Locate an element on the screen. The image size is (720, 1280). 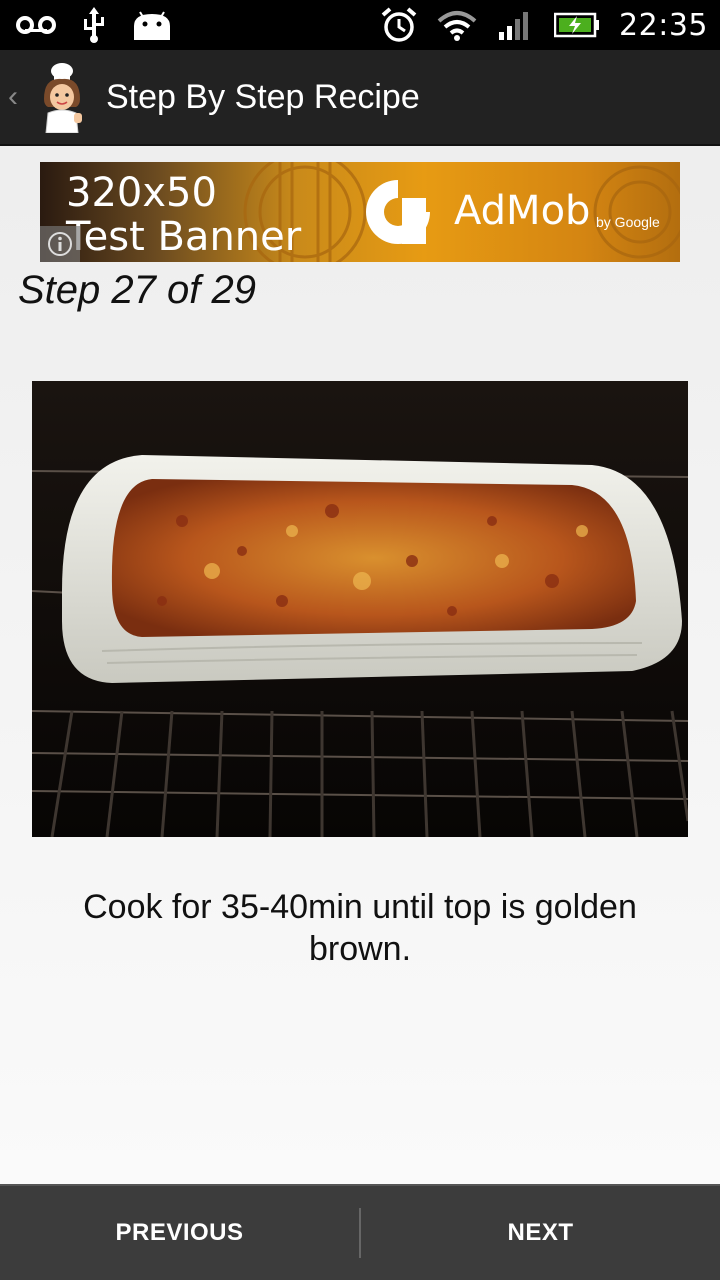
bottom-navigation: PREVIOUS NEXT is located at coordinates (360, 1232).